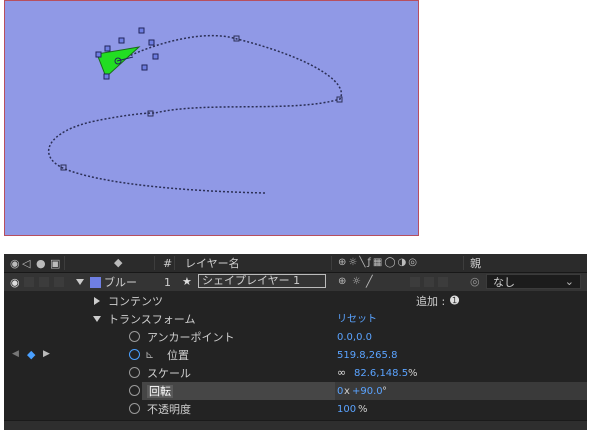 Image resolution: width=591 pixels, height=430 pixels. What do you see at coordinates (152, 319) in the screenshot?
I see `transform-label: トランスフォーム` at bounding box center [152, 319].